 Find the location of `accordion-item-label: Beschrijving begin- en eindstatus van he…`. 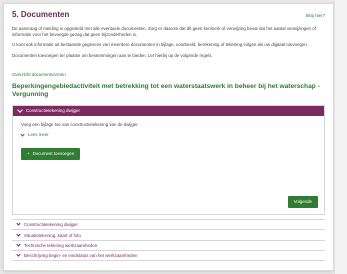

accordion-item-label: Beschrijving begin- en eindstatus van he… is located at coordinates (81, 256).